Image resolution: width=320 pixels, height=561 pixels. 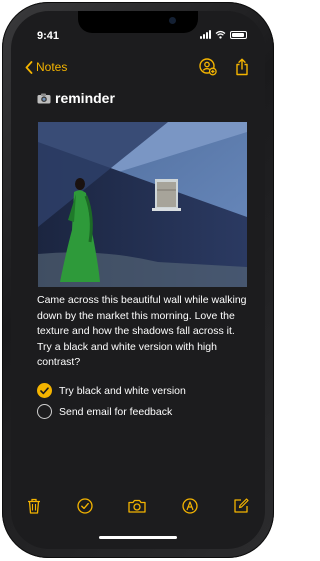 I want to click on back-label: Notes, so click(x=52, y=67).